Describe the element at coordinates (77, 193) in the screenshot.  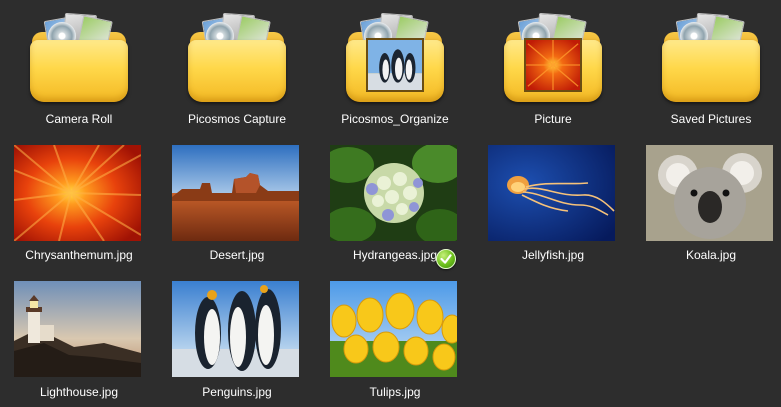
I see `chrysanthemum-thumbnail` at that location.